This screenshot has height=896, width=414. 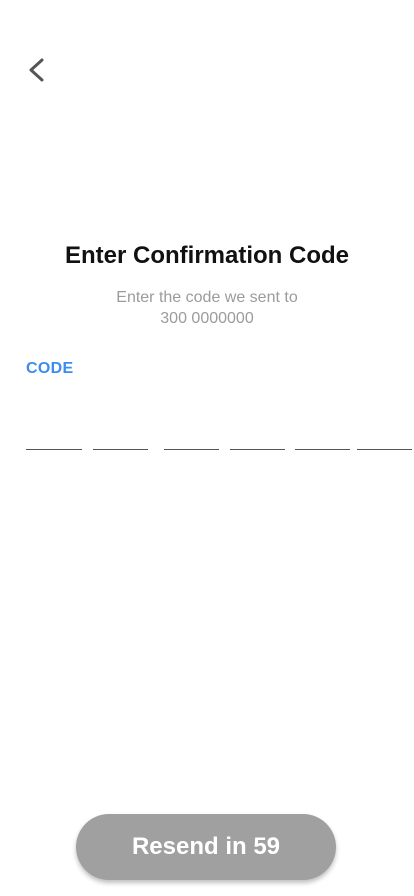 I want to click on code-label: CODE, so click(x=50, y=368).